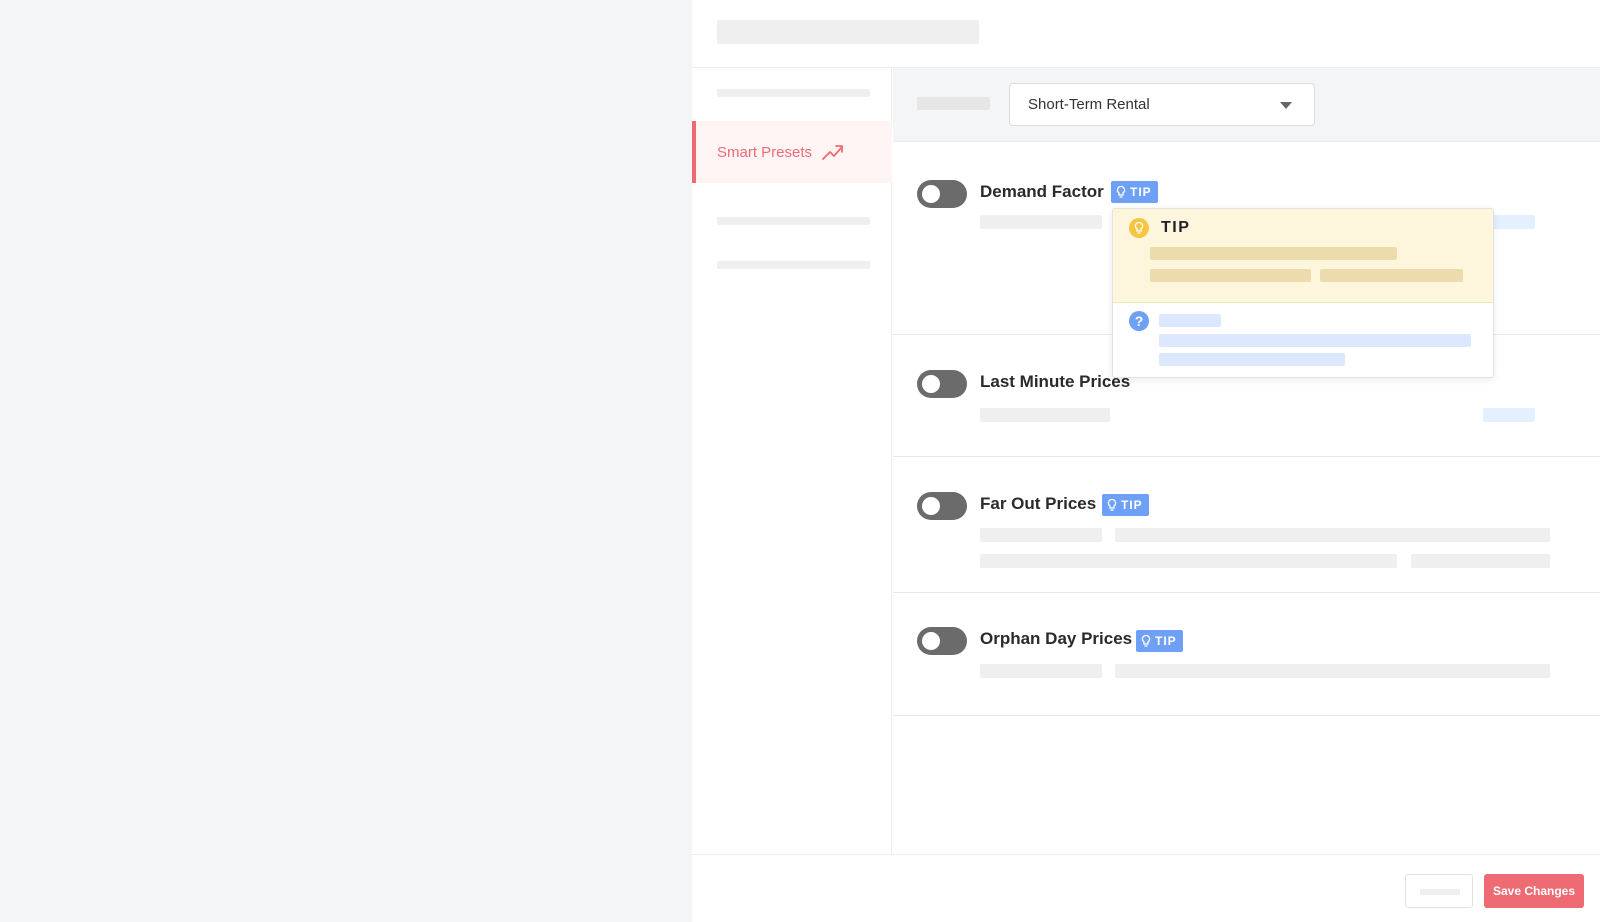  What do you see at coordinates (1038, 503) in the screenshot?
I see `rule-title: Far Out Prices` at bounding box center [1038, 503].